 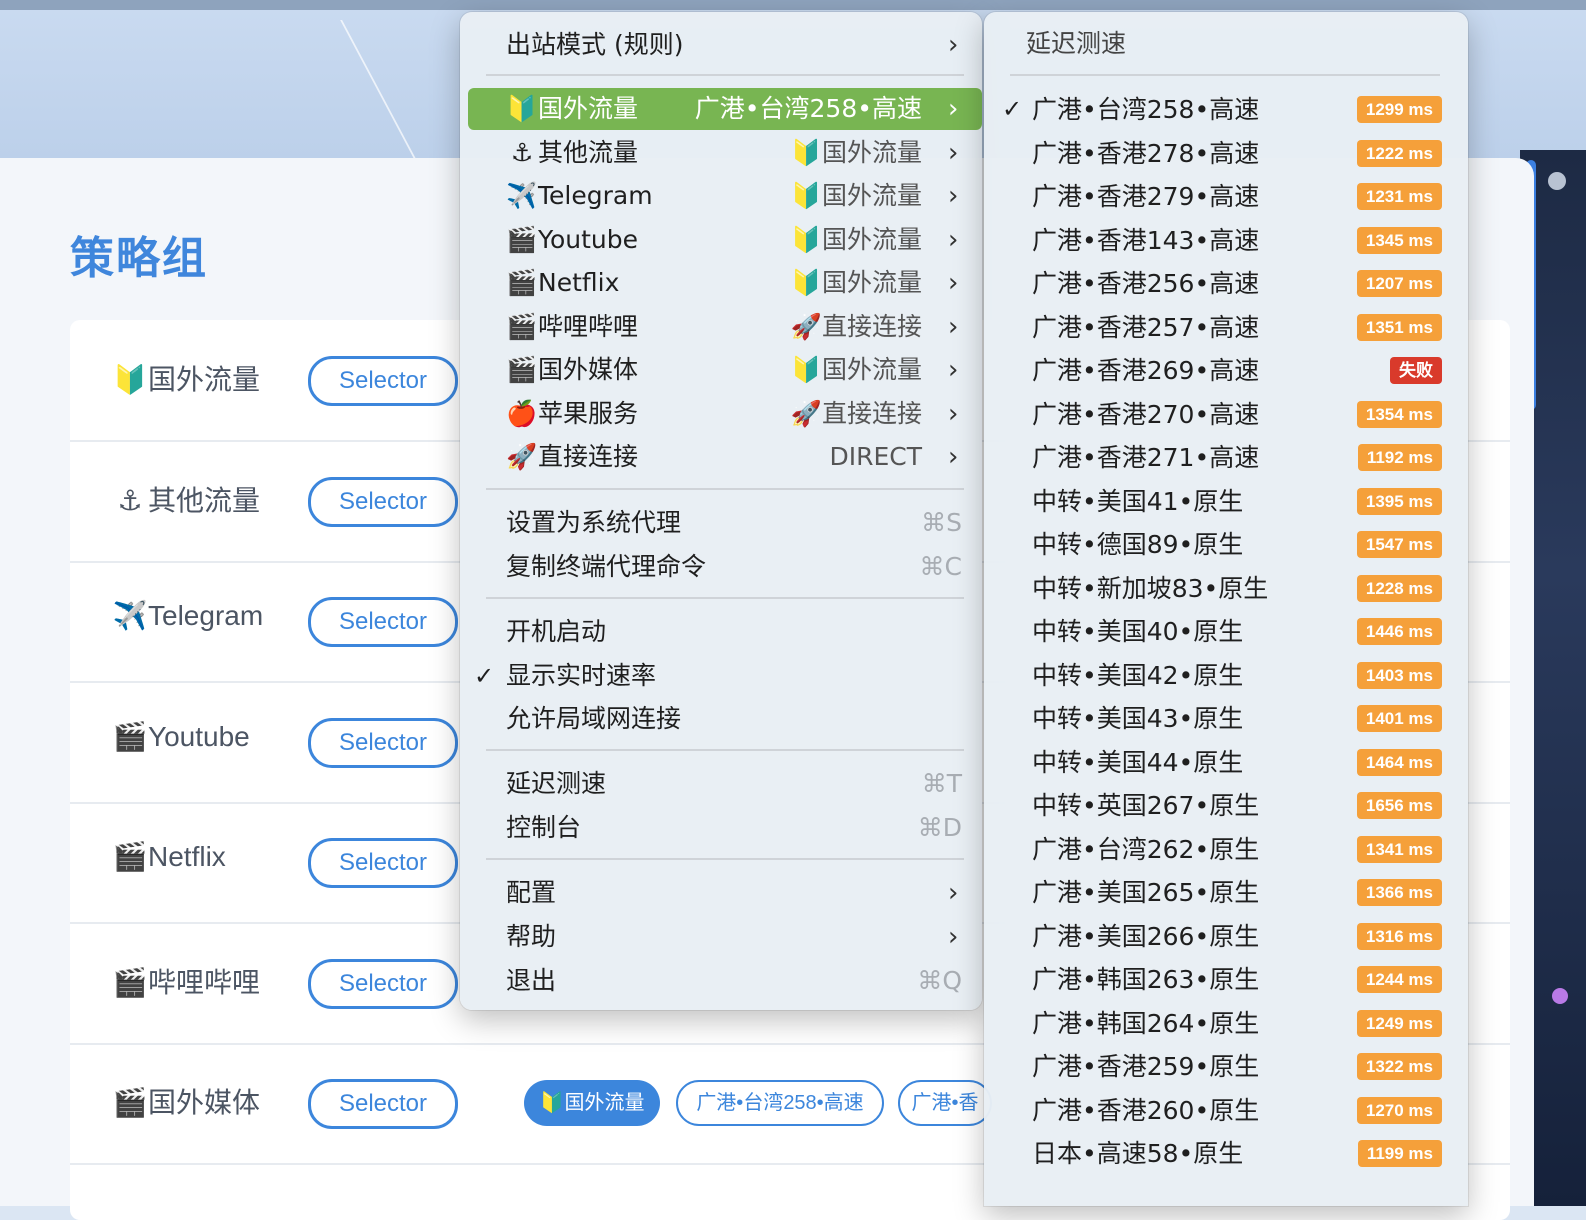 I want to click on node-name: 广港•香港279•高速, so click(x=1146, y=196).